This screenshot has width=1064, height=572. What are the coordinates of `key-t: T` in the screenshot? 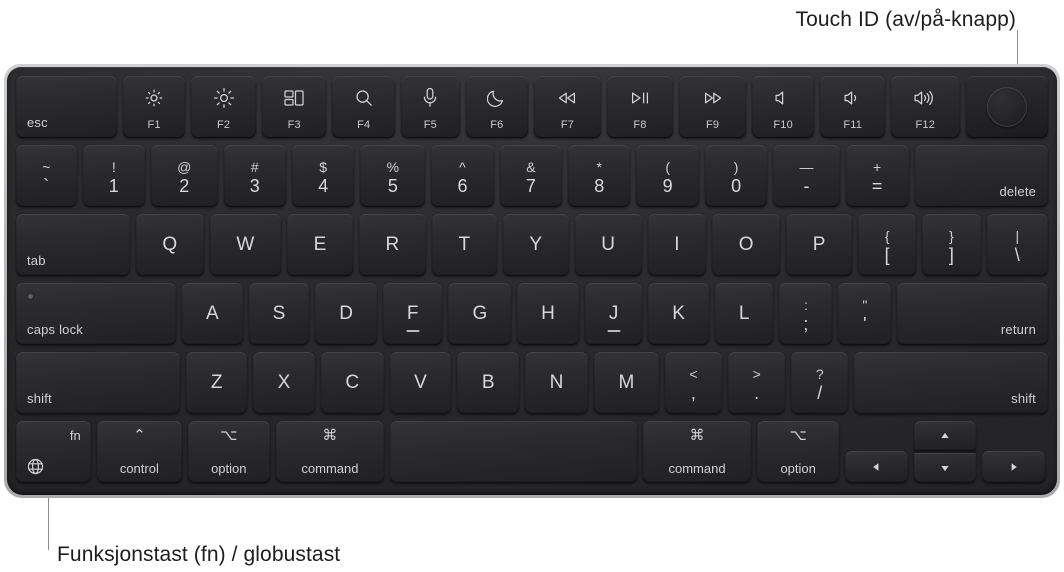 It's located at (464, 245).